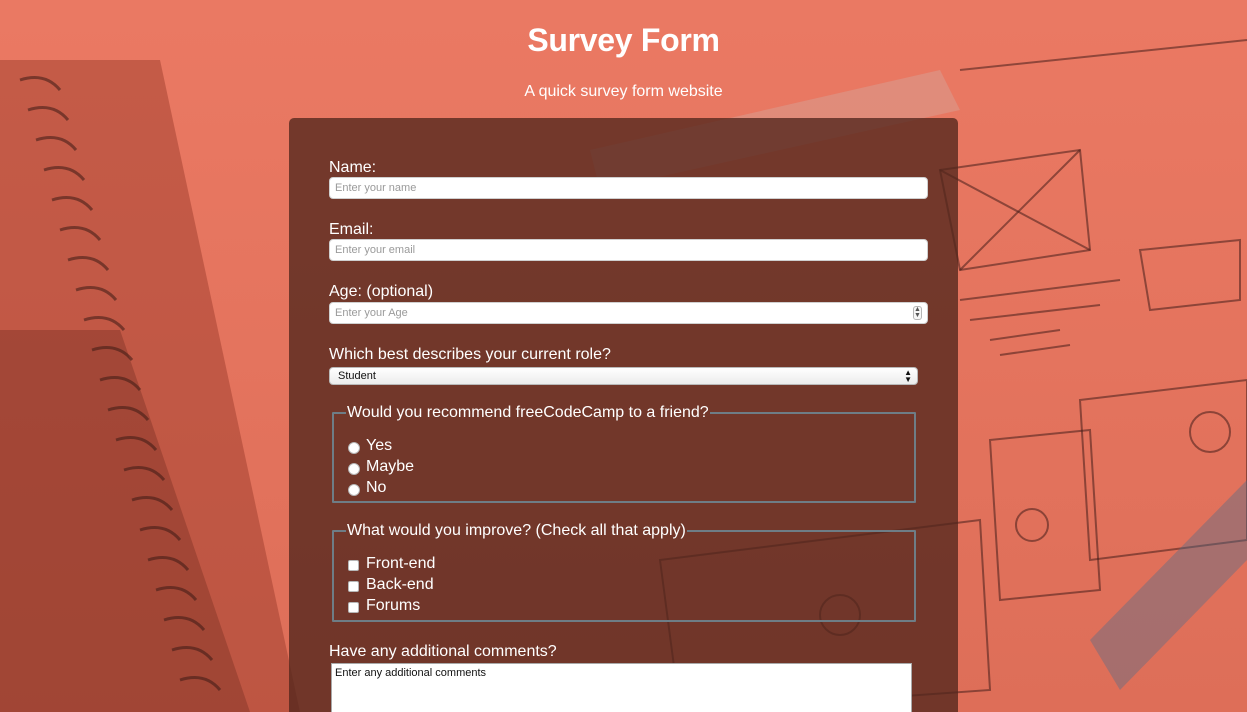  I want to click on name-label: Name:, so click(353, 167).